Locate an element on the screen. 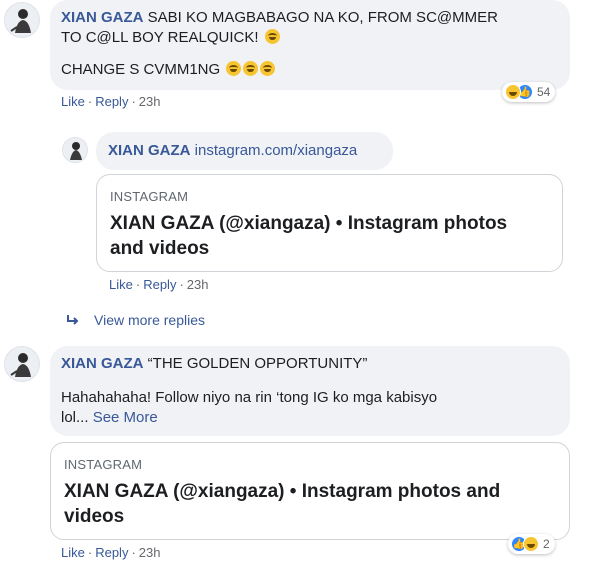 The height and width of the screenshot is (571, 600). reply-bubble: XIAN GAZA instagram.com/xiangaza is located at coordinates (244, 151).